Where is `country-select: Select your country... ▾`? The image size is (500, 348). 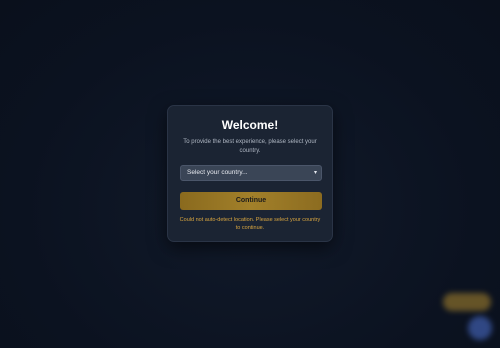
country-select: Select your country... ▾ is located at coordinates (251, 173).